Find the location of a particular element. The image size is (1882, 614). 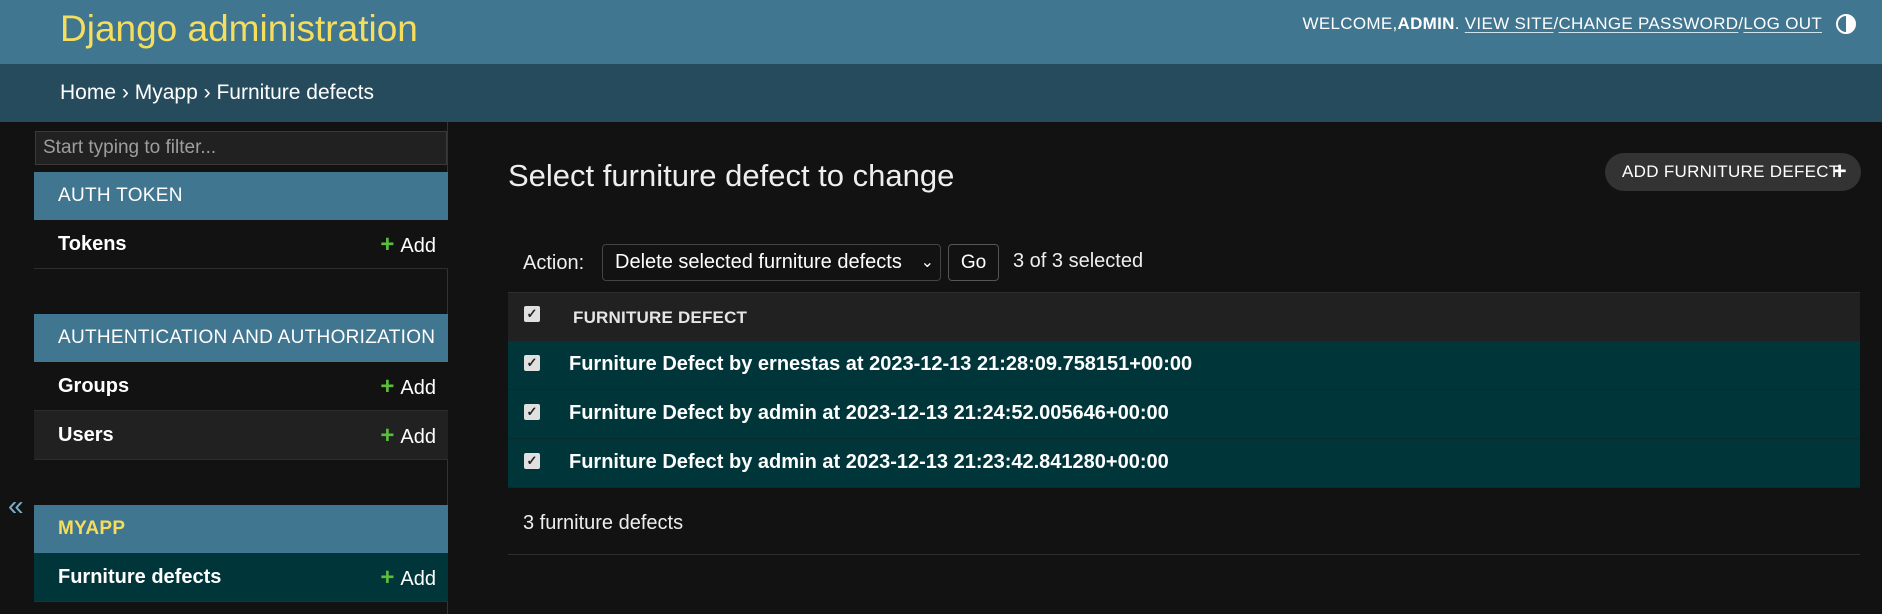

sidebar-item-label: Furniture defects is located at coordinates (139, 577).